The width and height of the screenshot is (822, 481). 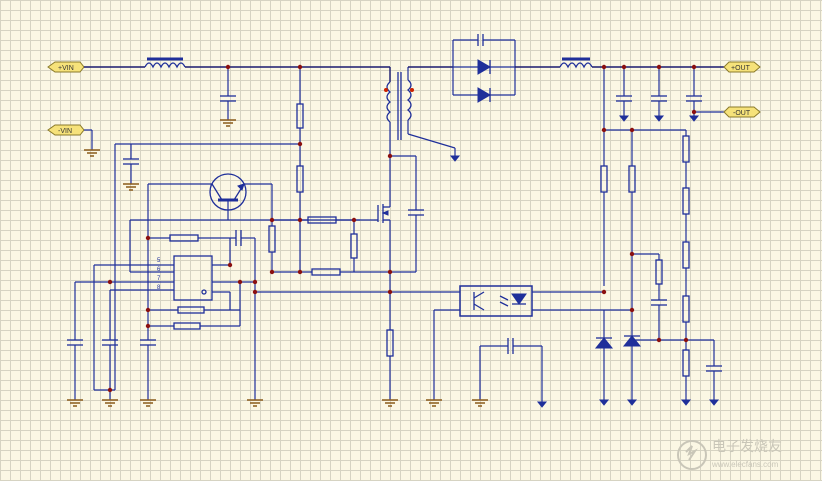 What do you see at coordinates (326, 272) in the screenshot?
I see `resistor-r8` at bounding box center [326, 272].